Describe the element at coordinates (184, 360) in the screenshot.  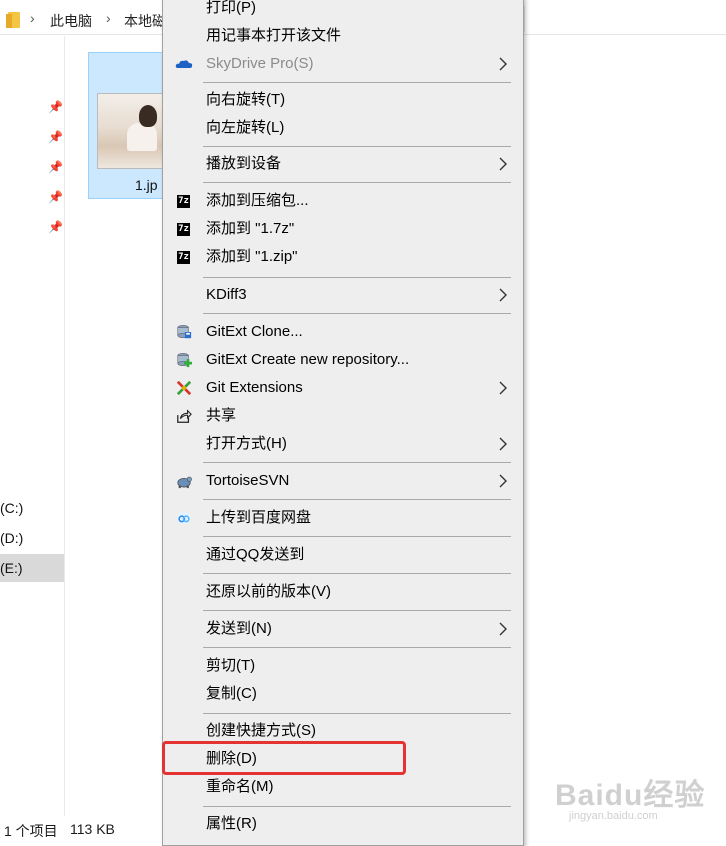
I see `git-create-icon` at that location.